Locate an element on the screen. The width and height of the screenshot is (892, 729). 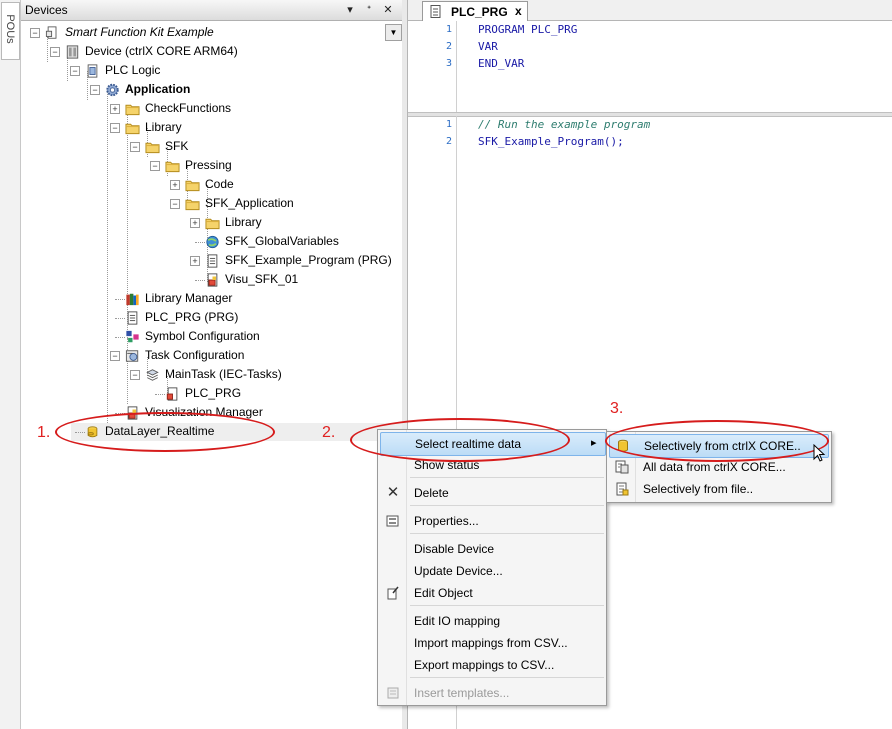
tree-item: SFK_GlobalVariables is located at coordinates (296, 242).